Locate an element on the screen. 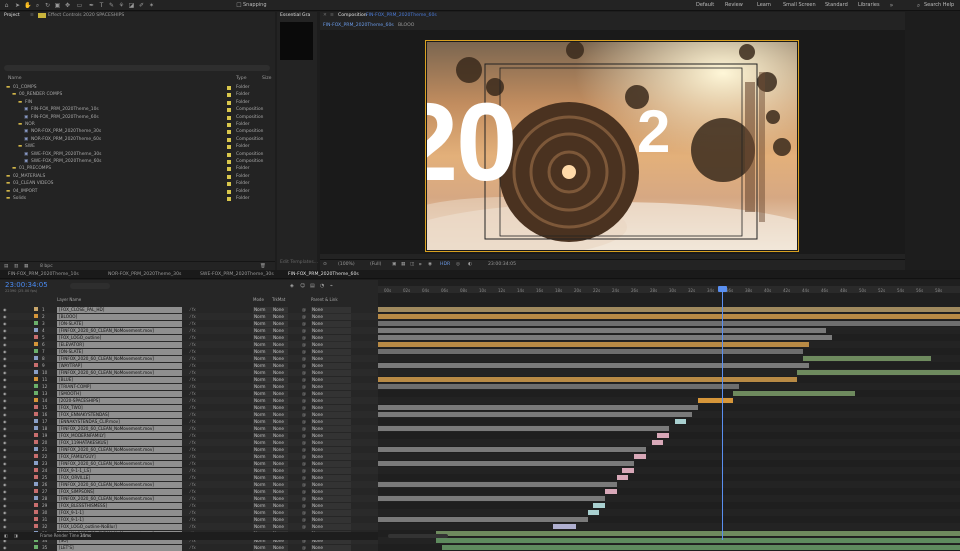  mask-visibility-icon: ◫ is located at coordinates (412, 264).